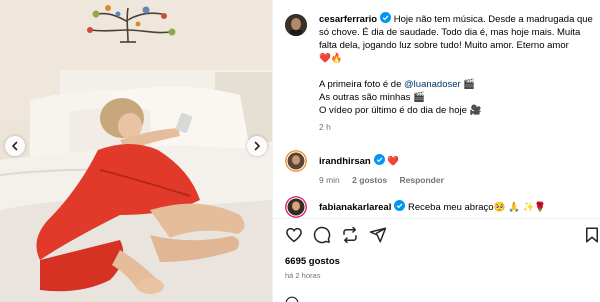 This screenshot has height=302, width=600. What do you see at coordinates (436, 218) in the screenshot?
I see `actions-divider` at bounding box center [436, 218].